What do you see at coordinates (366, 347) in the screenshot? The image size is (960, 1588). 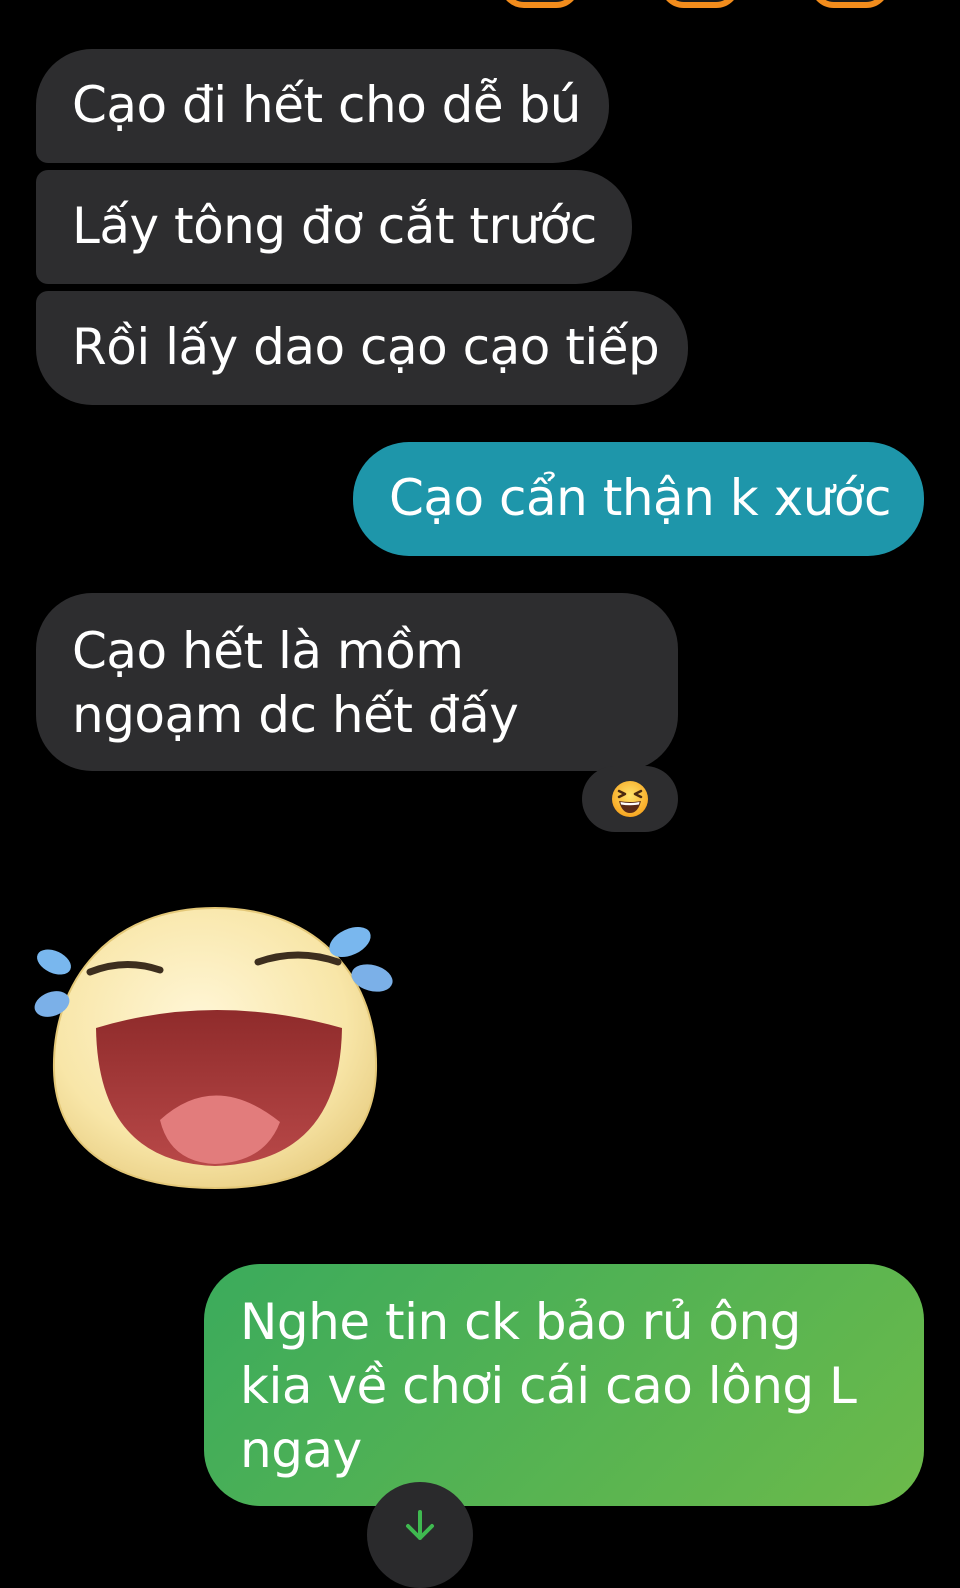 I see `message-text: Rồi lấy dao cạo cạo tiếp` at bounding box center [366, 347].